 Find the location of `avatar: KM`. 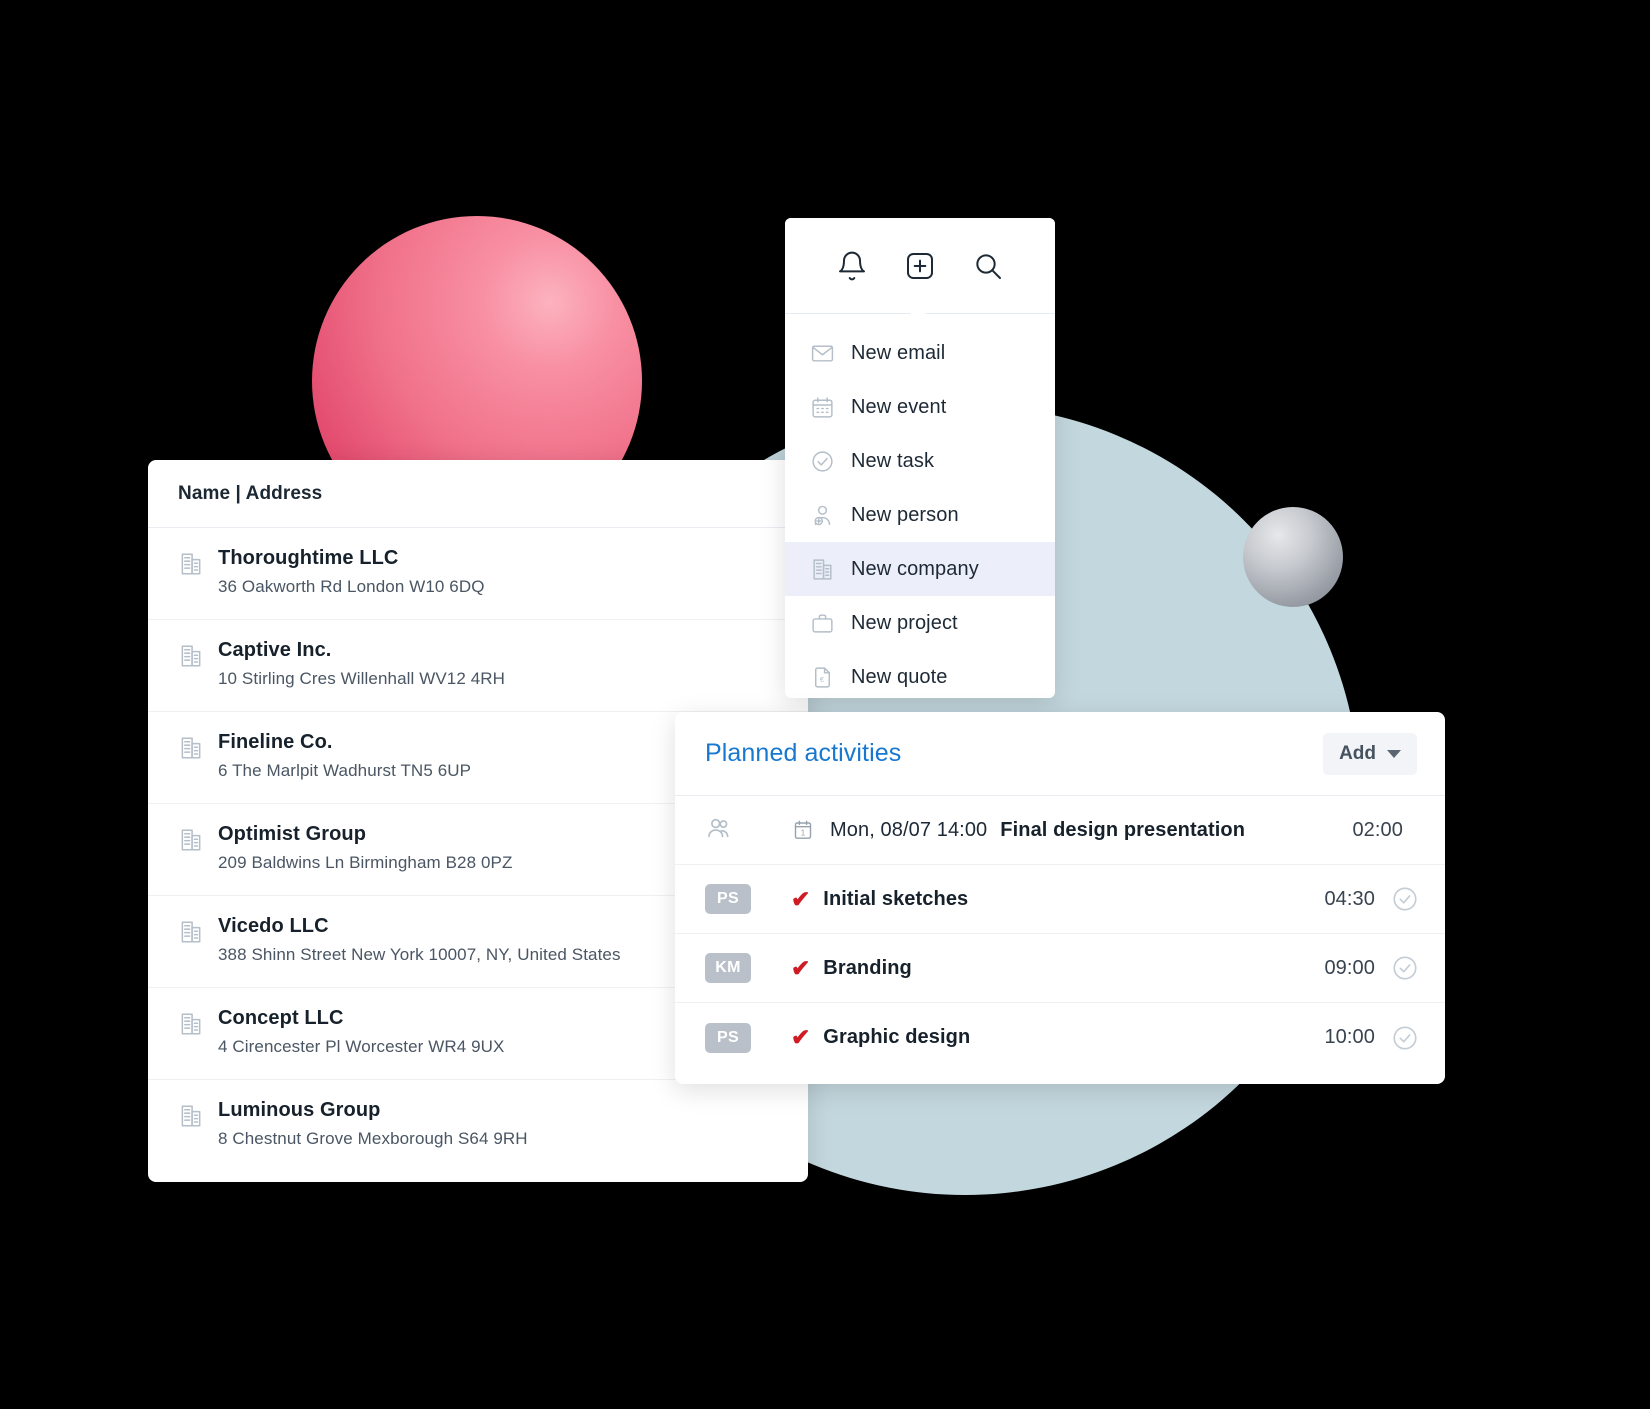

avatar: KM is located at coordinates (728, 968).